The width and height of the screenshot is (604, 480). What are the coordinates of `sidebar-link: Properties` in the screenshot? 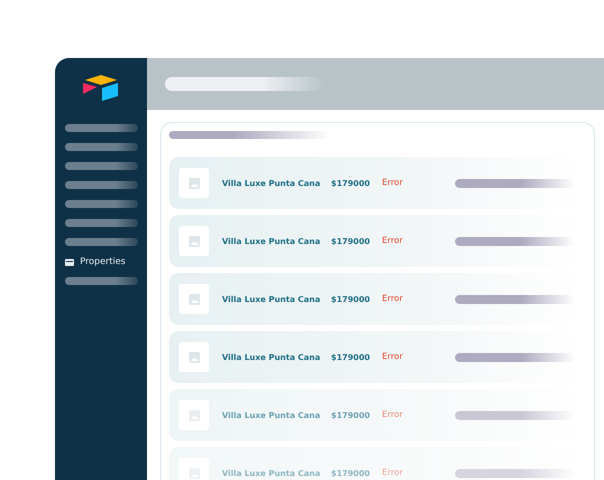 It's located at (103, 262).